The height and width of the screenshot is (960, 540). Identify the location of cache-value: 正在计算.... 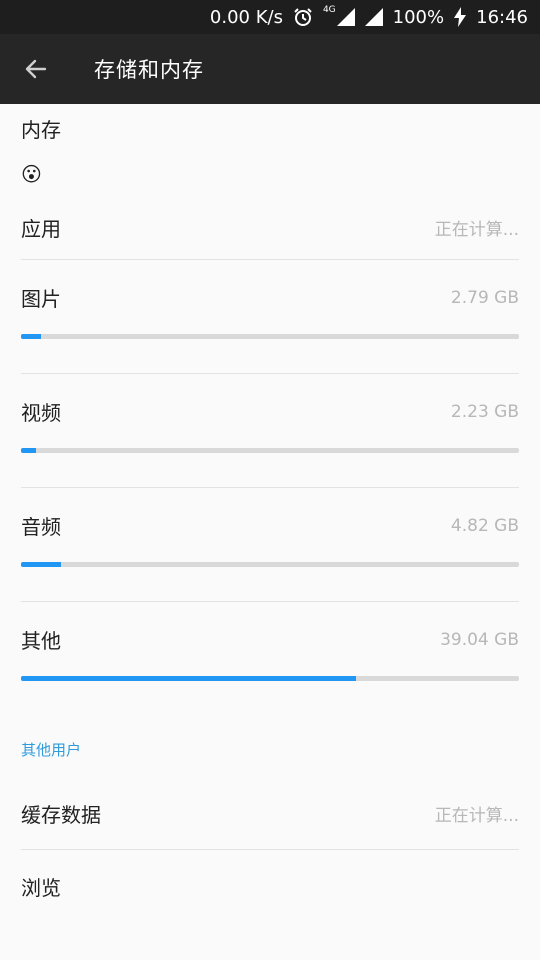
(476, 816).